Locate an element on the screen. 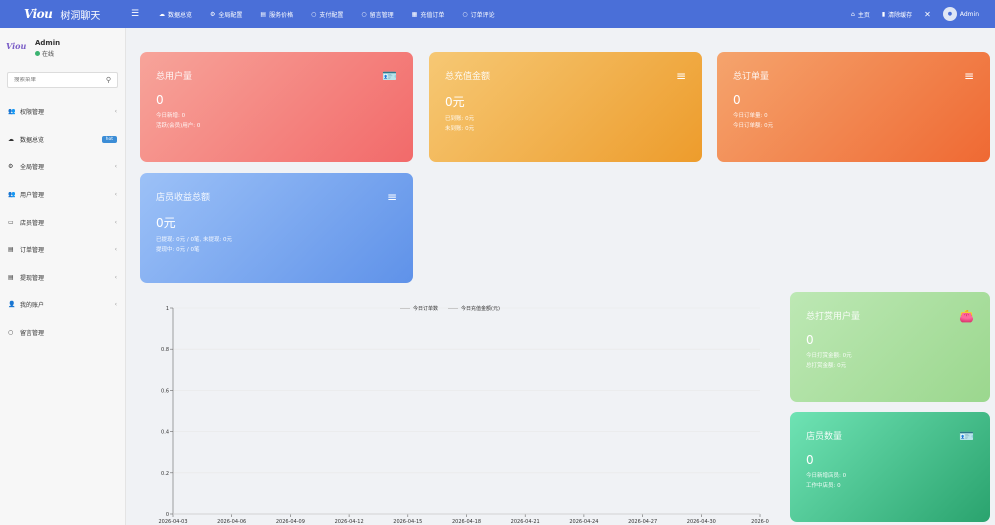 The width and height of the screenshot is (995, 525). nav-label: 服务价格 is located at coordinates (281, 15).